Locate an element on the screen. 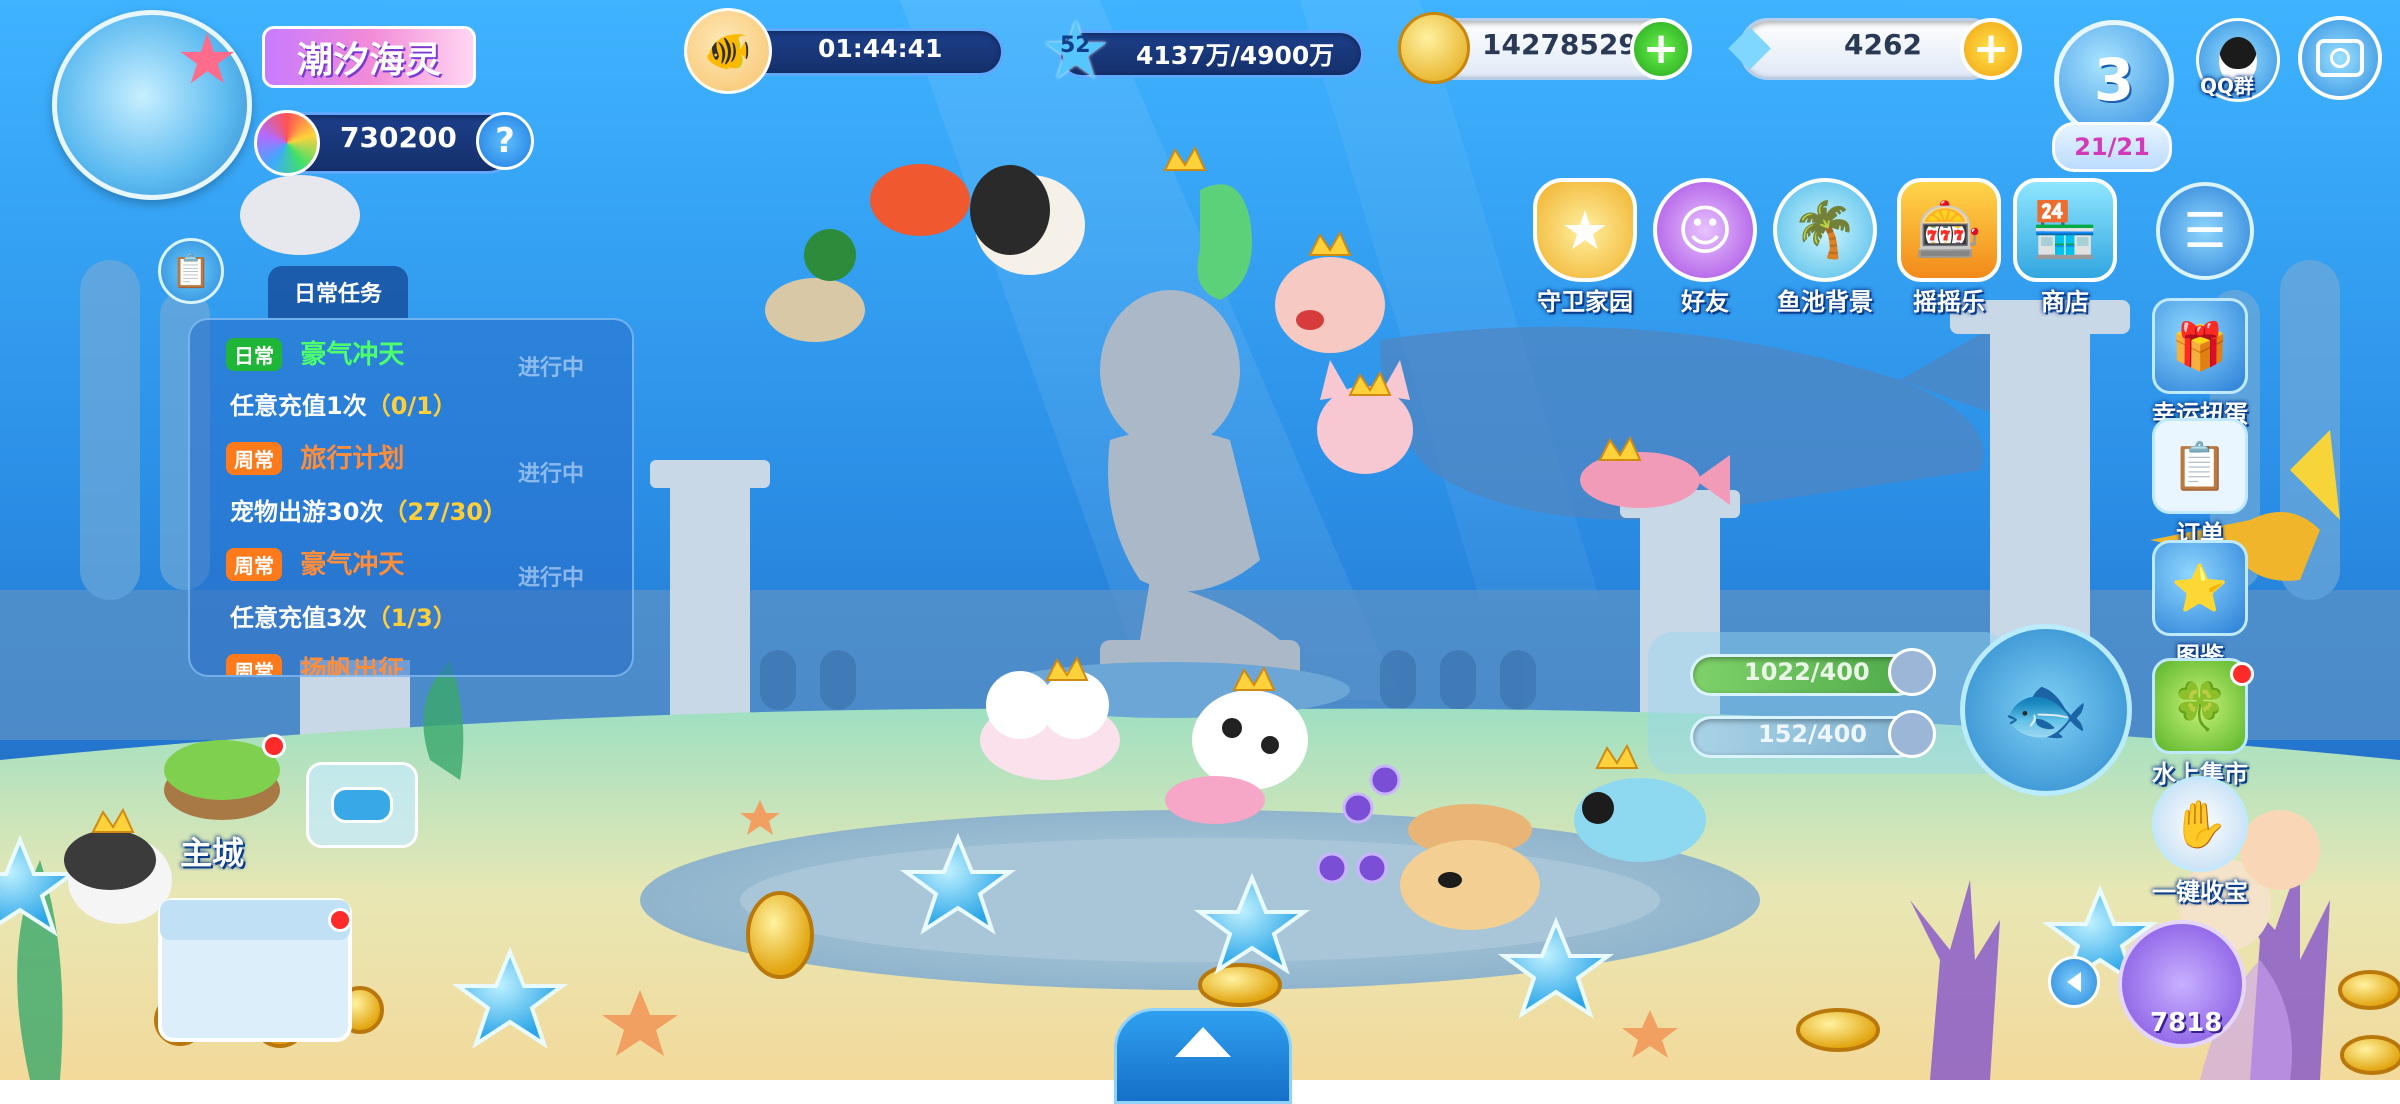 This screenshot has width=2400, height=1104. camera-icon is located at coordinates (2340, 58).